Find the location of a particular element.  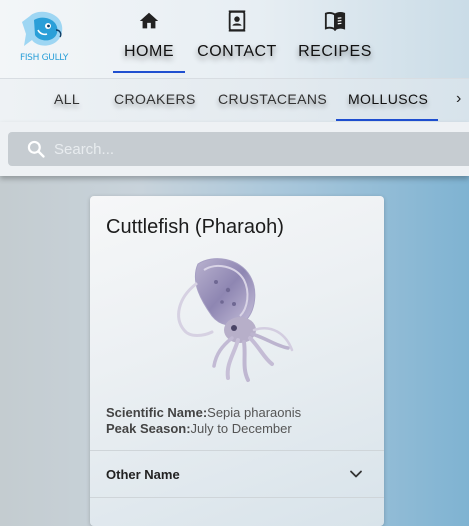

chevron-right-icon: › is located at coordinates (458, 99).